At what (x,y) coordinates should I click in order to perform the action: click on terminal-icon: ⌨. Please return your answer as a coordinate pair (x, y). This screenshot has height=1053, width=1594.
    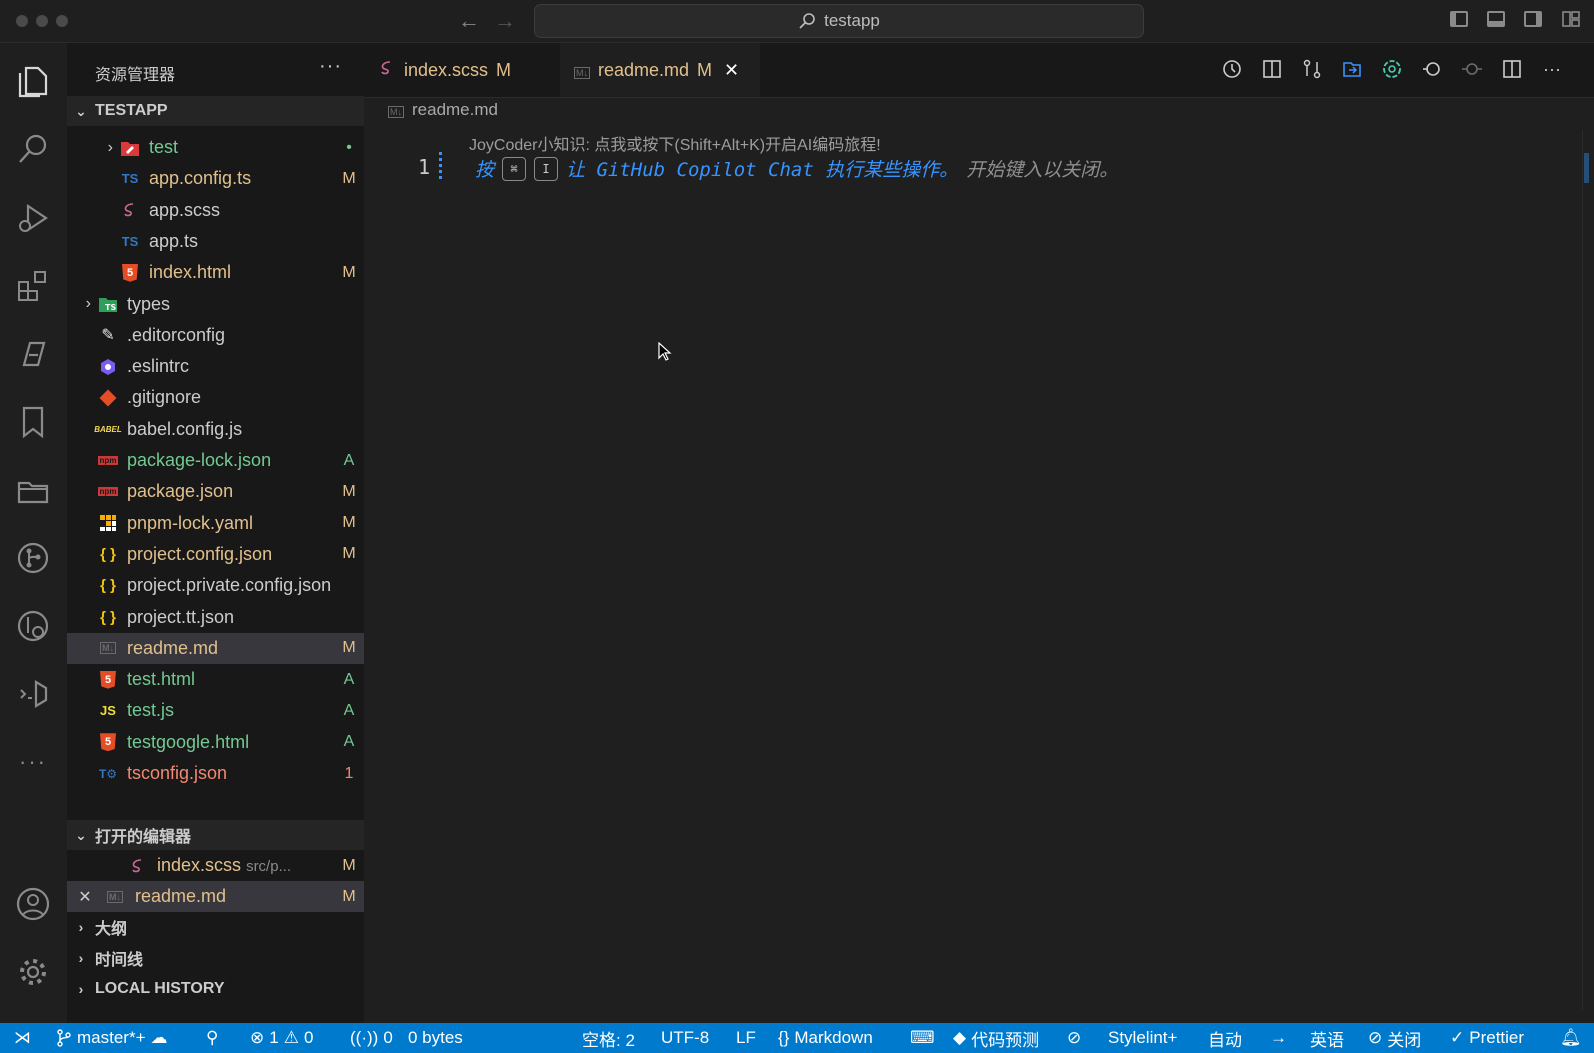
    Looking at the image, I should click on (922, 1038).